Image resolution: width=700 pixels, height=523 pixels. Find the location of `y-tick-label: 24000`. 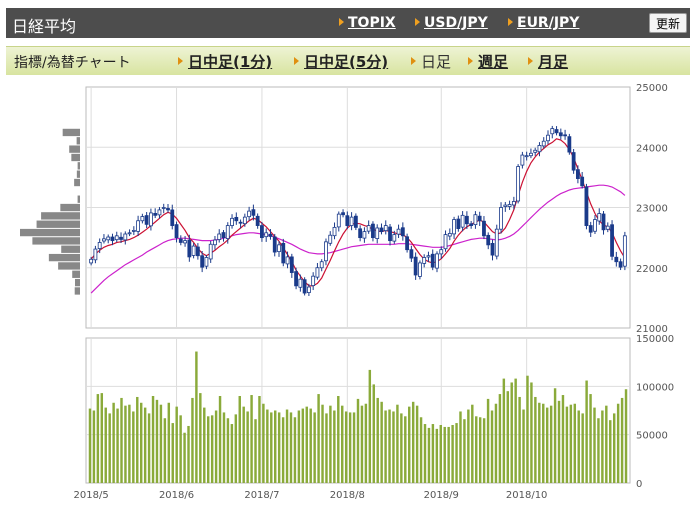

y-tick-label: 24000 is located at coordinates (652, 148).